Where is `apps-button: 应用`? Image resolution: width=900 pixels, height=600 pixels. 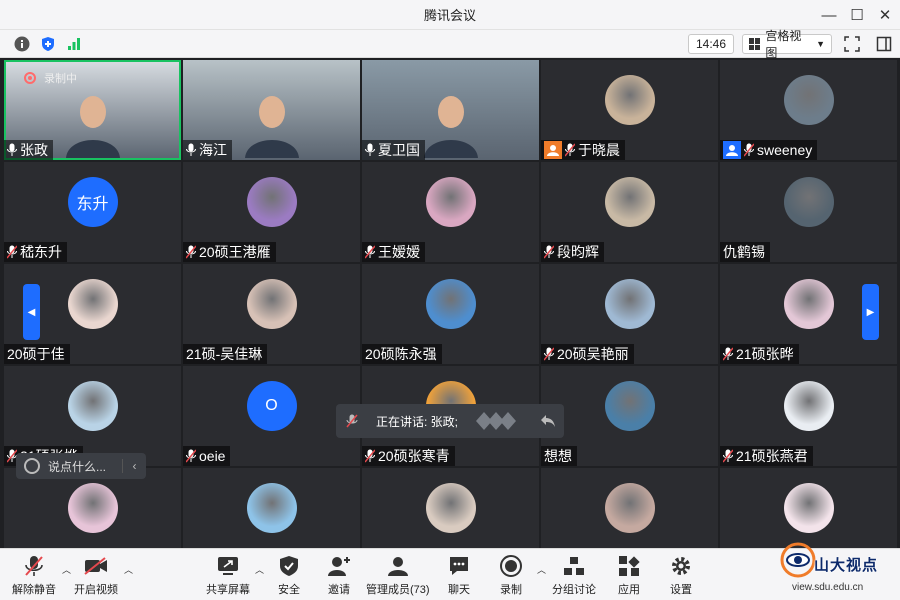 apps-button: 应用 is located at coordinates (629, 576).